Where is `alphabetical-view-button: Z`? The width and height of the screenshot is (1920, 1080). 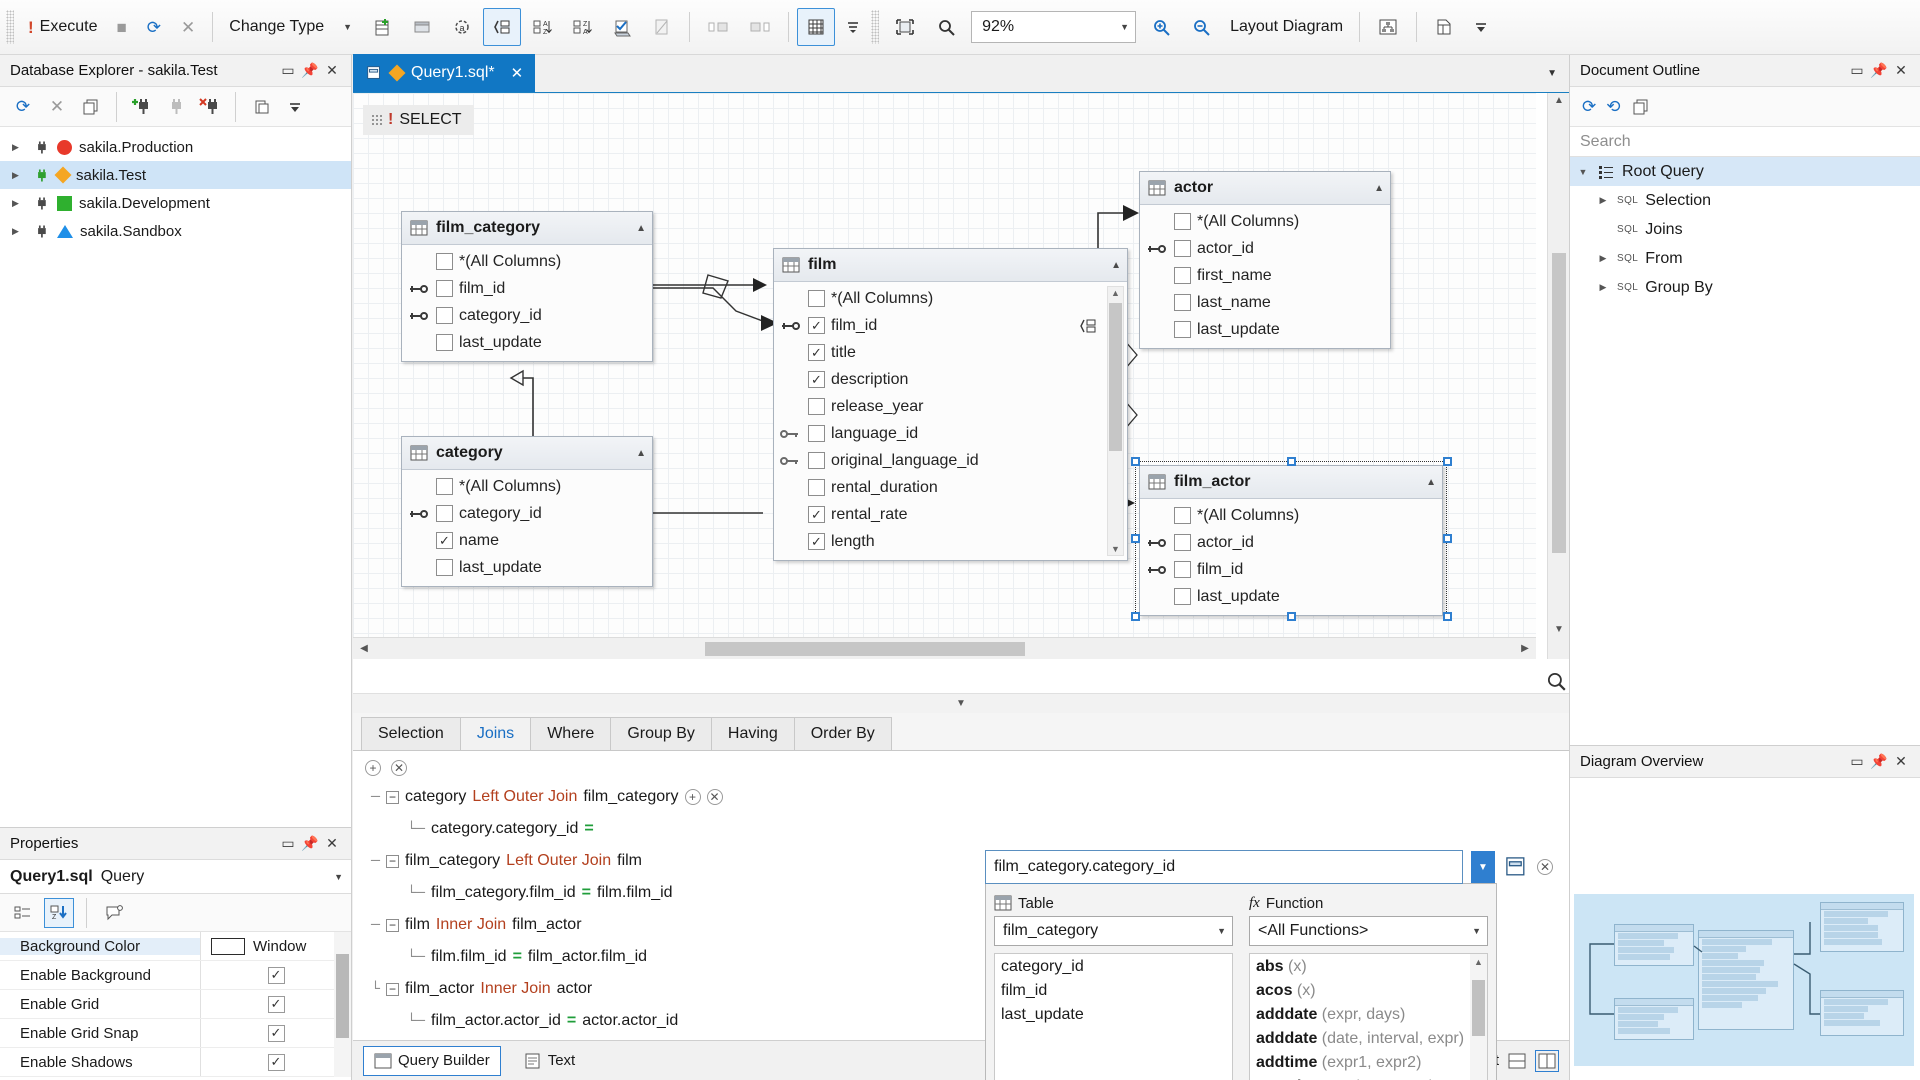 alphabetical-view-button: Z is located at coordinates (59, 912).